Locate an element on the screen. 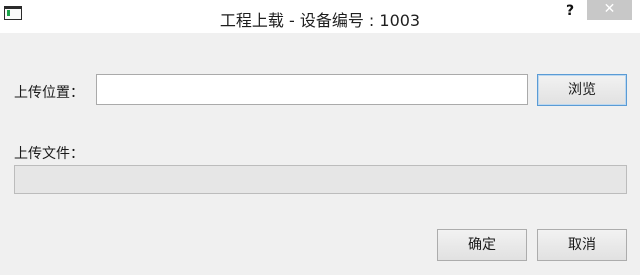  title-bar: 工程上载 - 设备编号 : 1003 ? ✕ is located at coordinates (320, 16).